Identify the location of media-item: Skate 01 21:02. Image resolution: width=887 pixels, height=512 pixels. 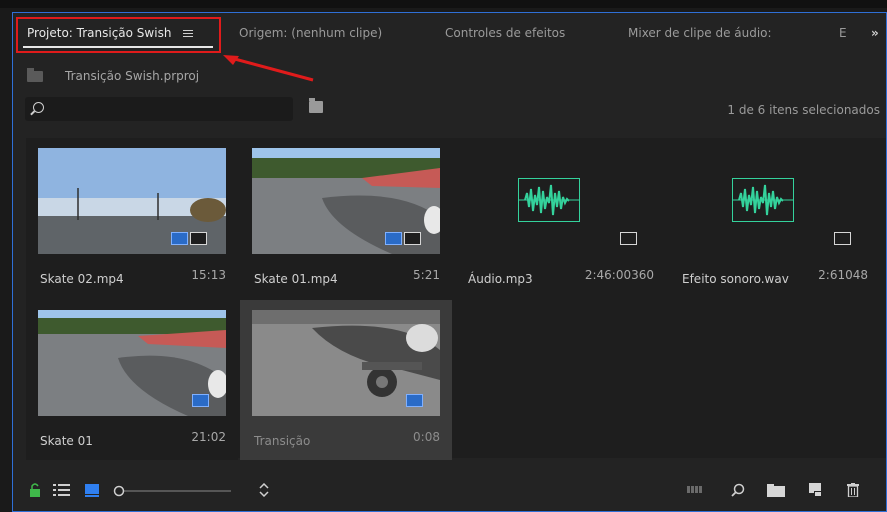
(132, 380).